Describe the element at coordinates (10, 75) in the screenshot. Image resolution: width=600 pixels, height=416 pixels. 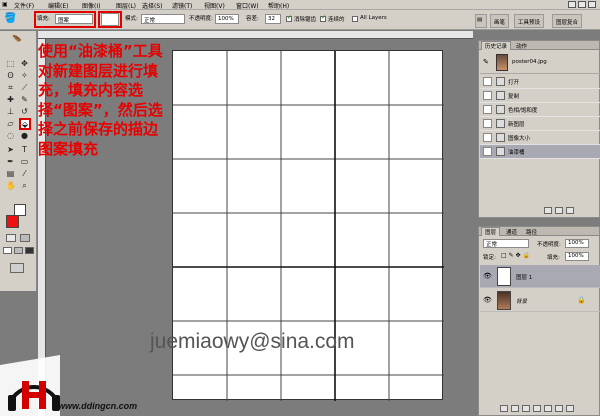
I see `lasso-icon: ʘ` at that location.